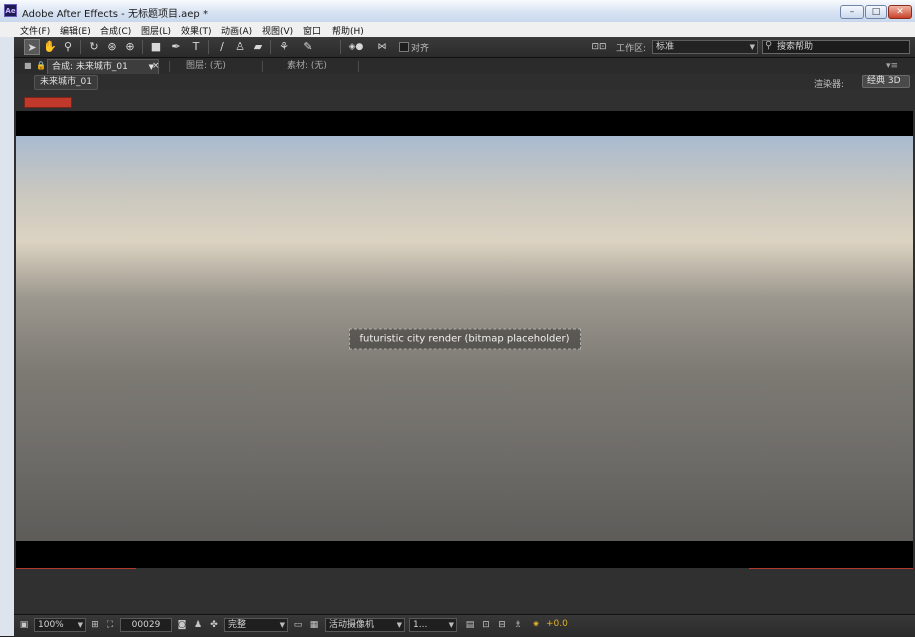 This screenshot has height=637, width=915. I want to click on menu-window: 窗口, so click(312, 30).